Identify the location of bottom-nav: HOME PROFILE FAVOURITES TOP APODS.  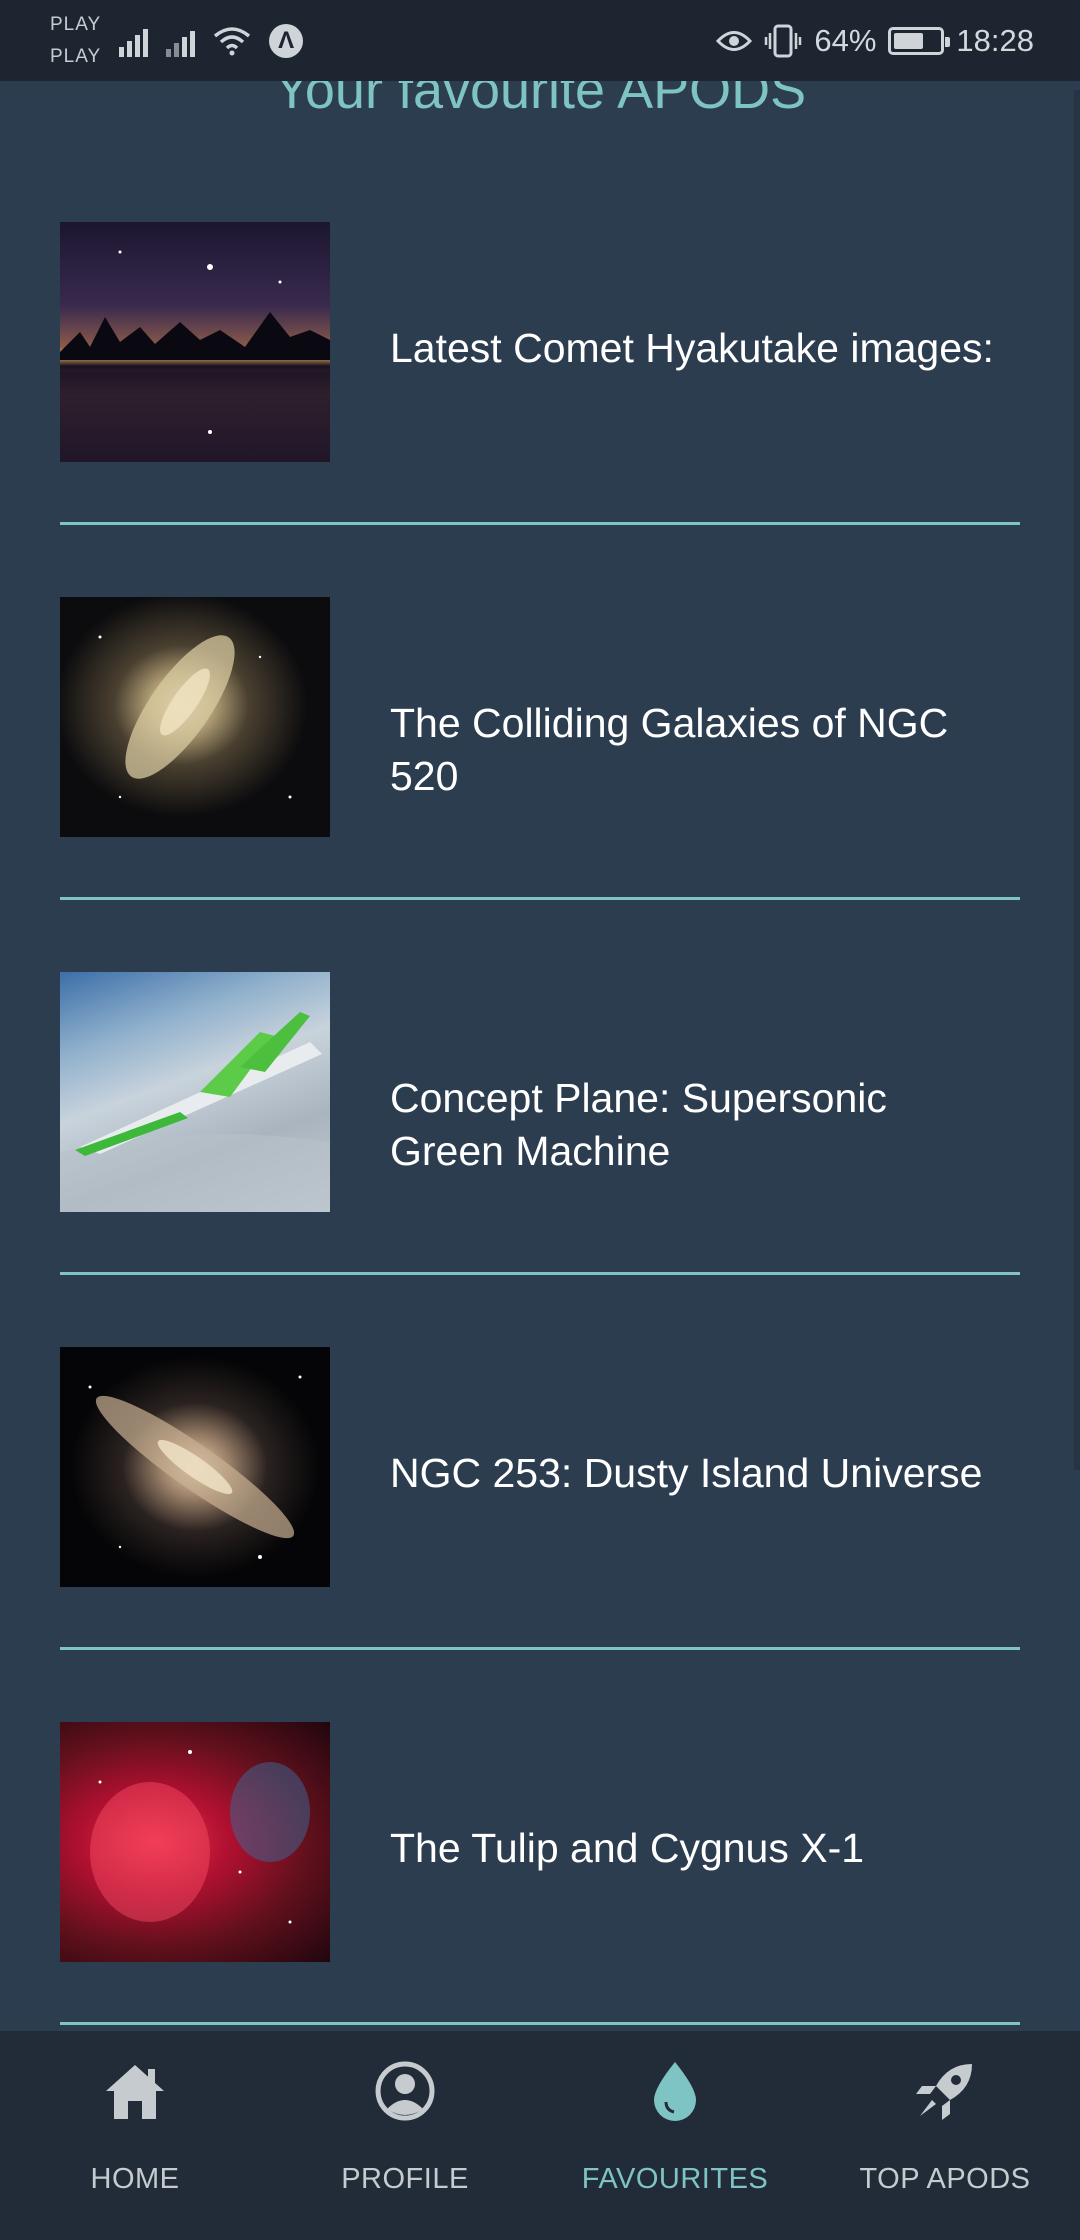
(540, 2135).